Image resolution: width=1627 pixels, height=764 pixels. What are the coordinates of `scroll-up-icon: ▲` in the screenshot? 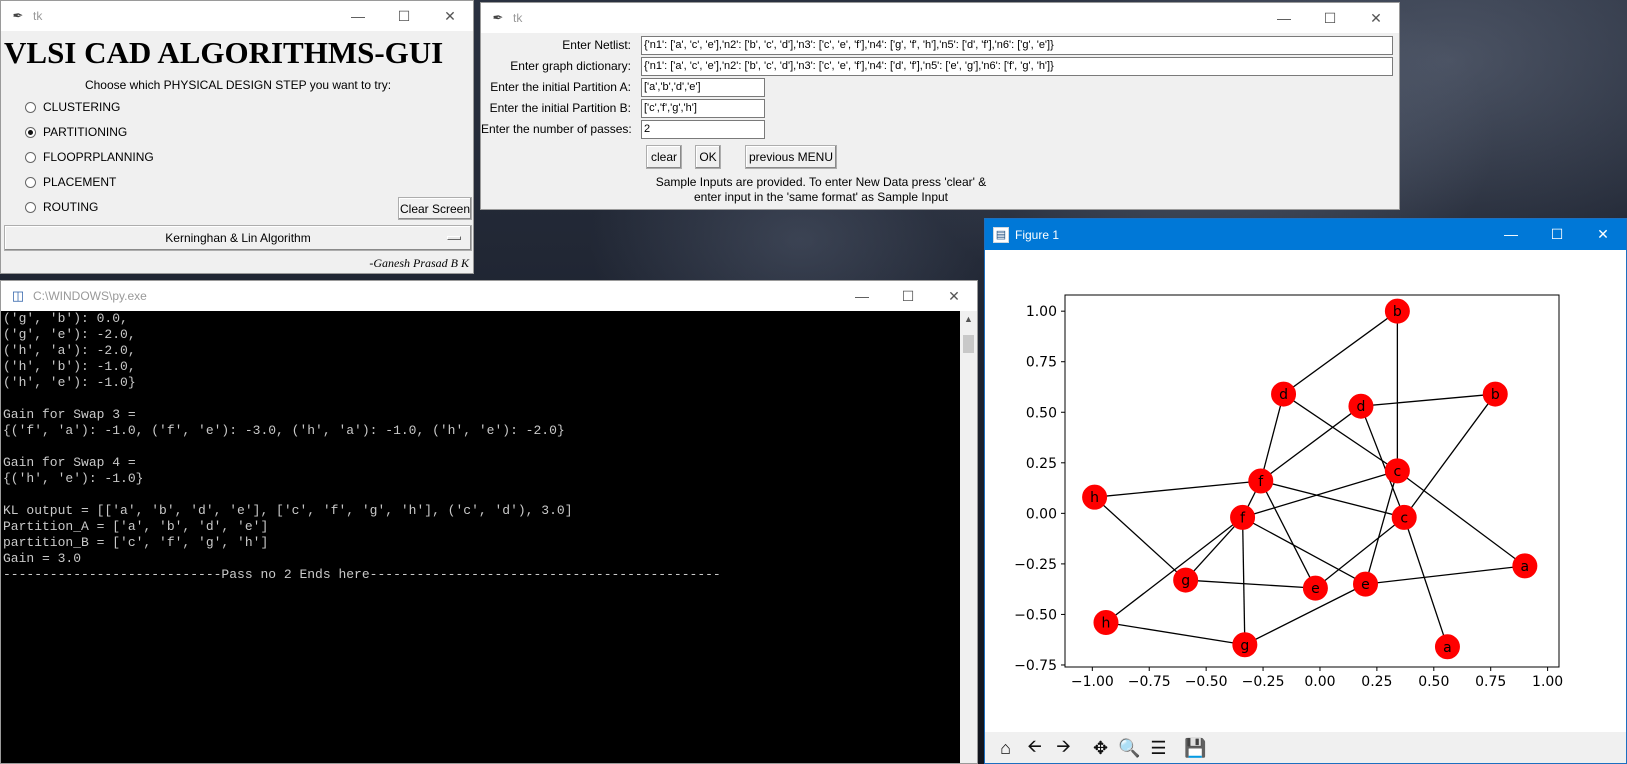 It's located at (968, 319).